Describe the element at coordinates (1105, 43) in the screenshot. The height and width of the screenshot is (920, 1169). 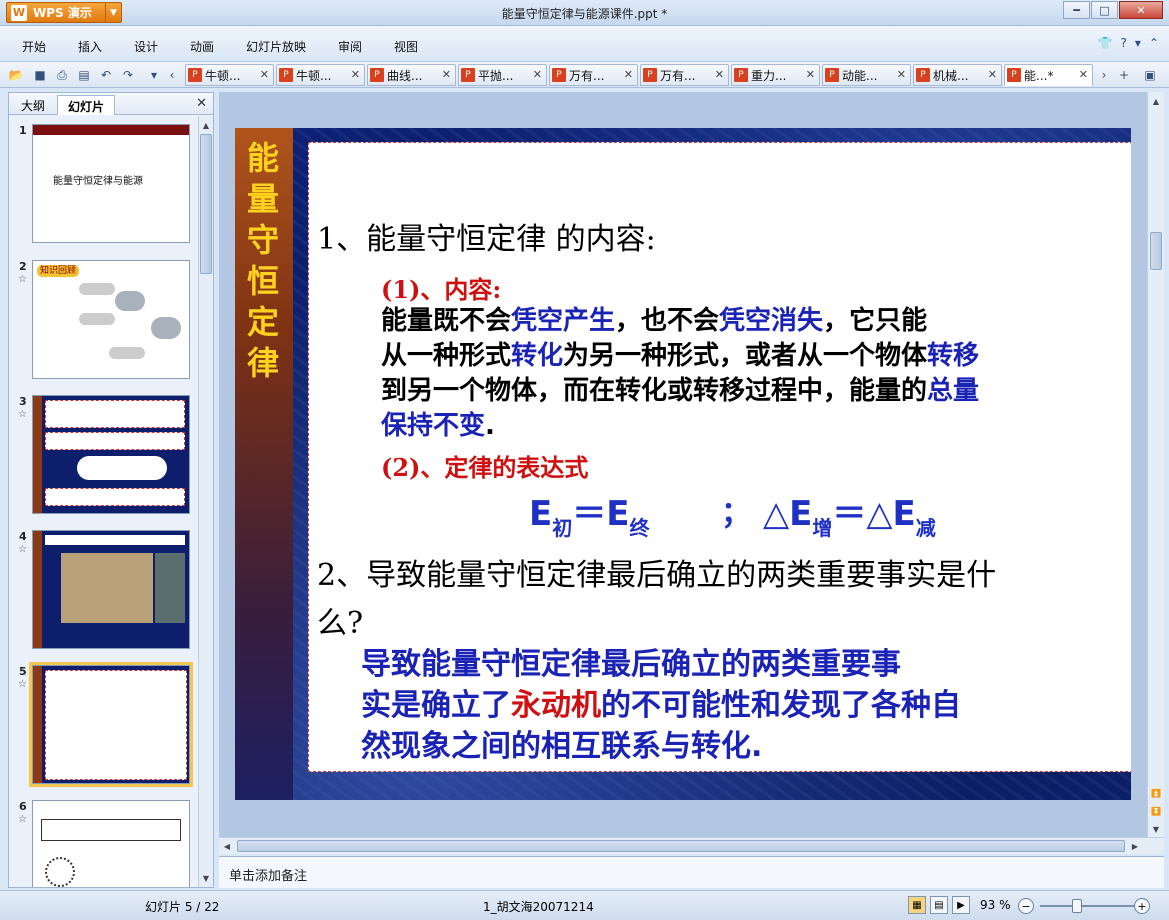
I see `skin-icon: 👕` at that location.